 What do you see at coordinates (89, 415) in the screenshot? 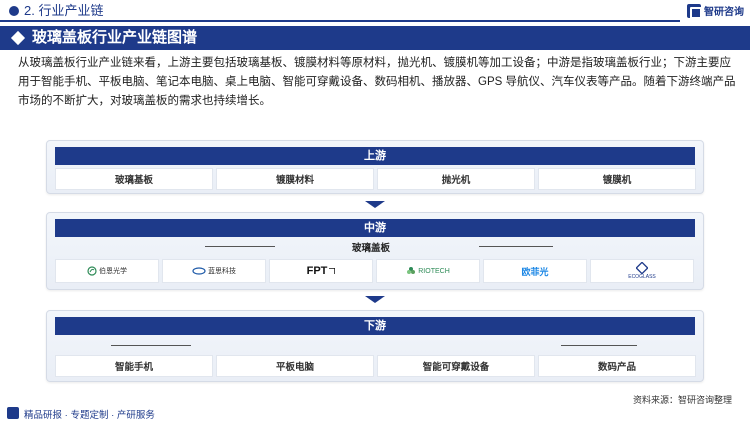
I see `footer-text: 精品研报 · 专题定制 · 产研服务` at bounding box center [89, 415].